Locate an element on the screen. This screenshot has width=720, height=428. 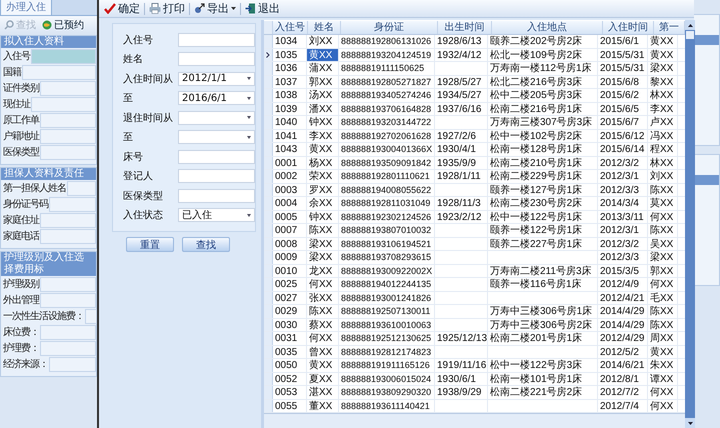
table-cell: 松南二楼221号房2床 is located at coordinates (536, 392).